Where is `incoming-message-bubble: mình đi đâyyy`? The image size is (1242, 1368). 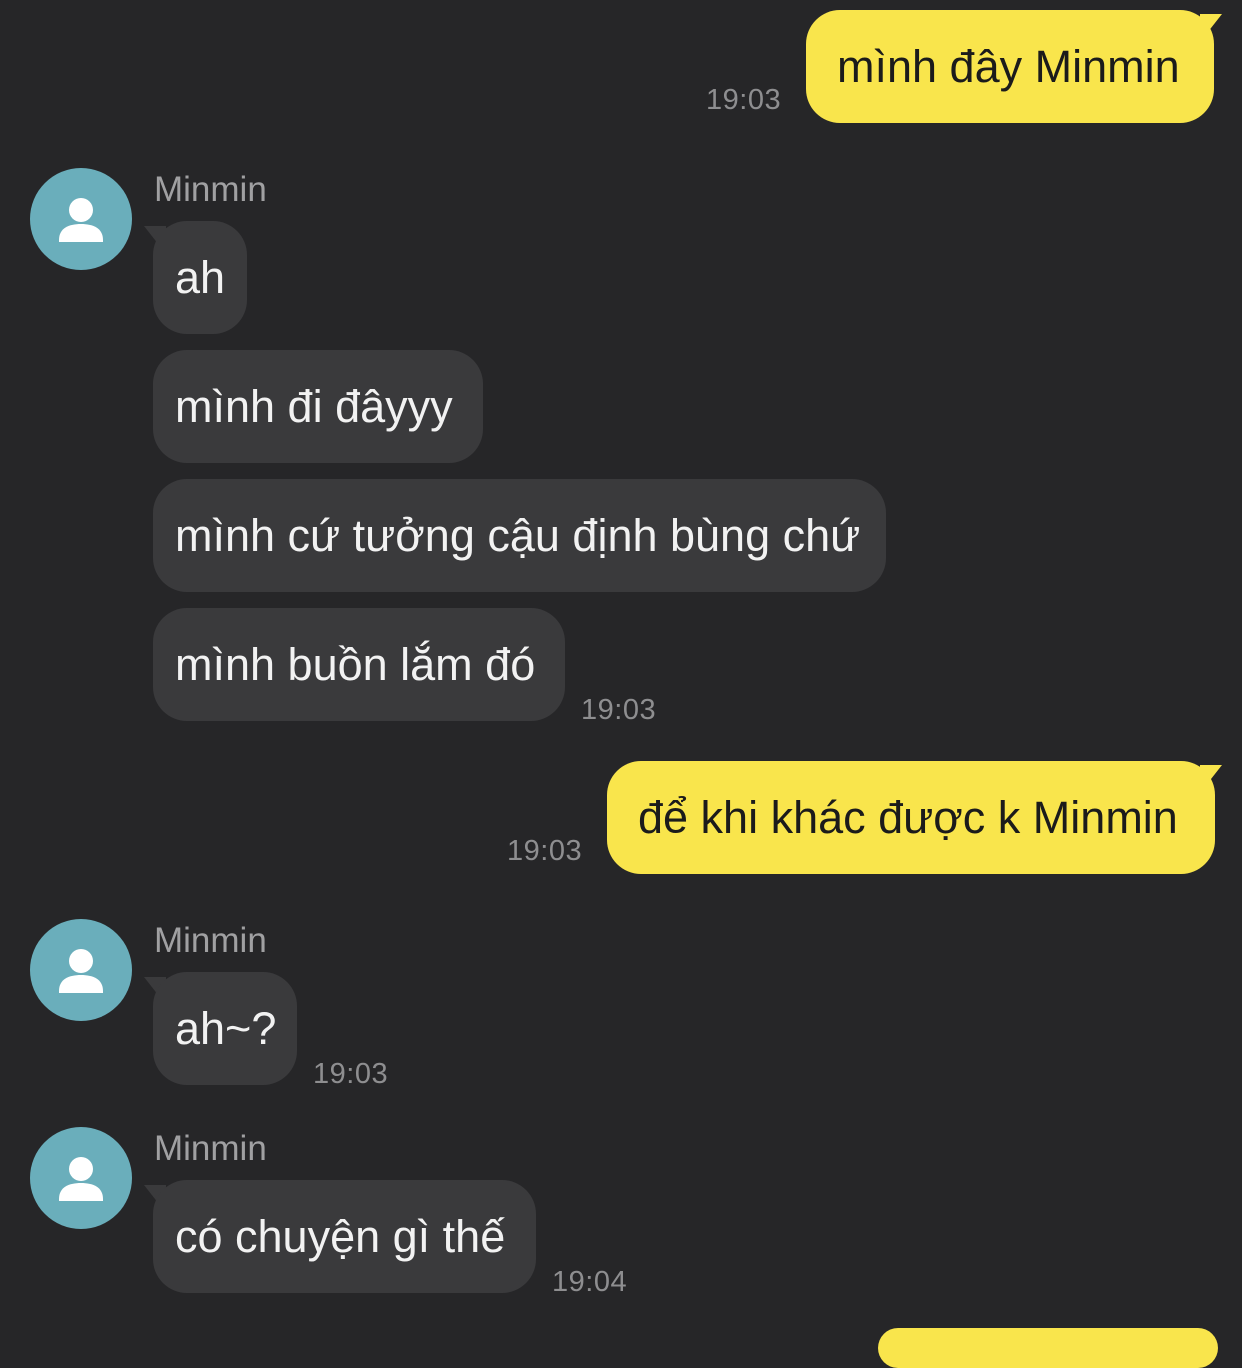 incoming-message-bubble: mình đi đâyyy is located at coordinates (318, 406).